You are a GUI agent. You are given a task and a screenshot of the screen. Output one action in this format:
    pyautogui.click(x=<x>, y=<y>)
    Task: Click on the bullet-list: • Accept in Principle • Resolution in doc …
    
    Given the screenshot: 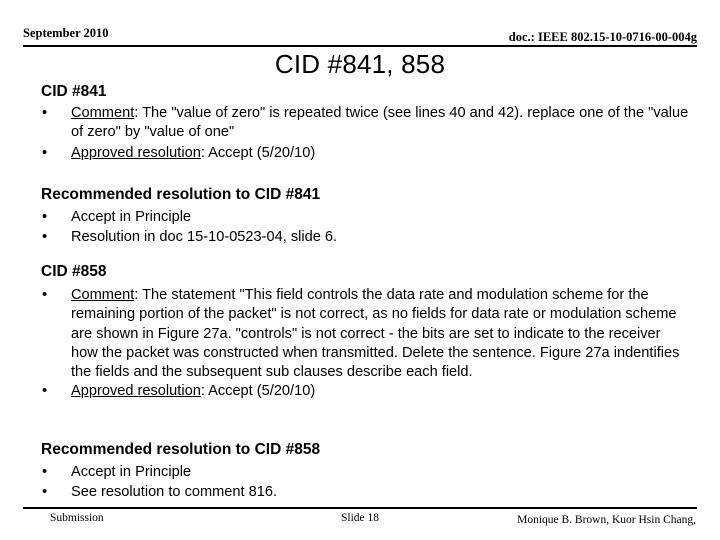 What is the action you would take?
    pyautogui.click(x=366, y=228)
    